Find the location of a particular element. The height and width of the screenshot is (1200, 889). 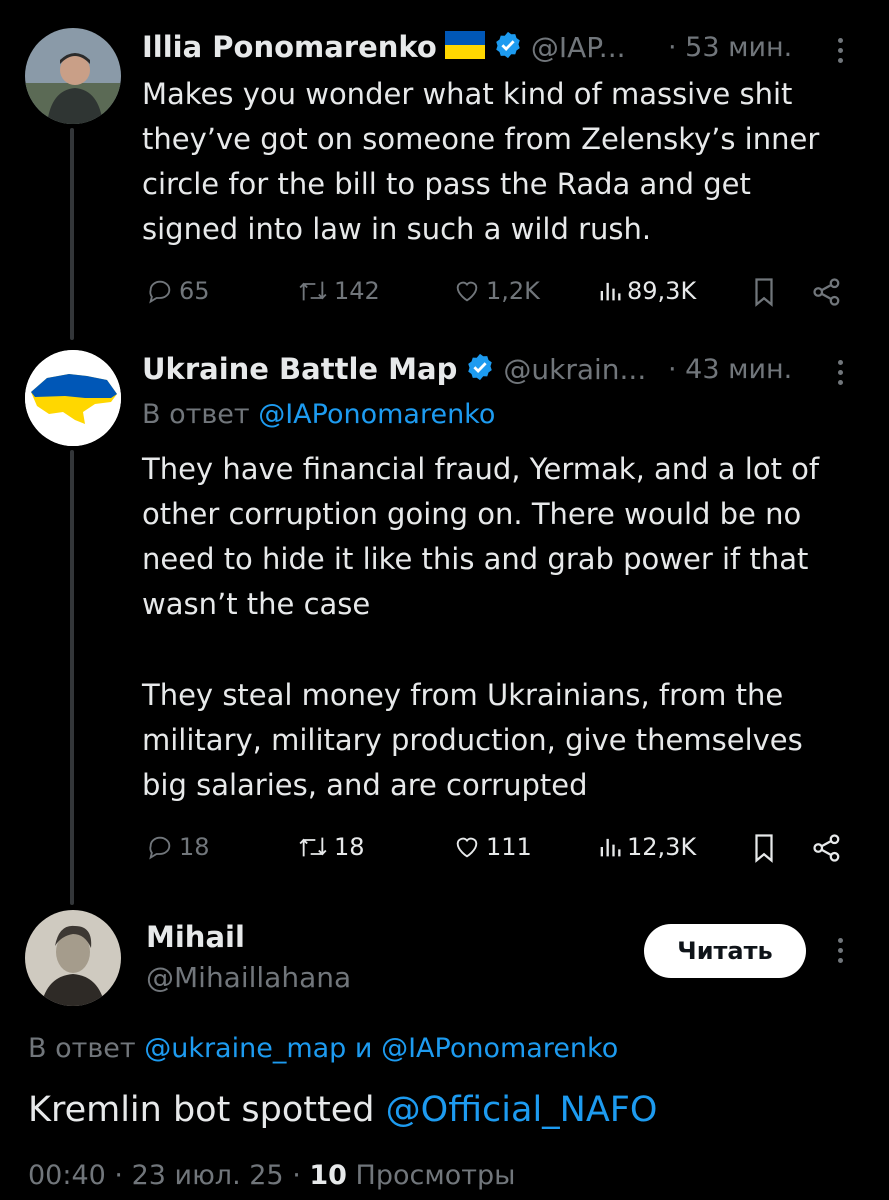

views-button: 12,3K is located at coordinates (646, 847).